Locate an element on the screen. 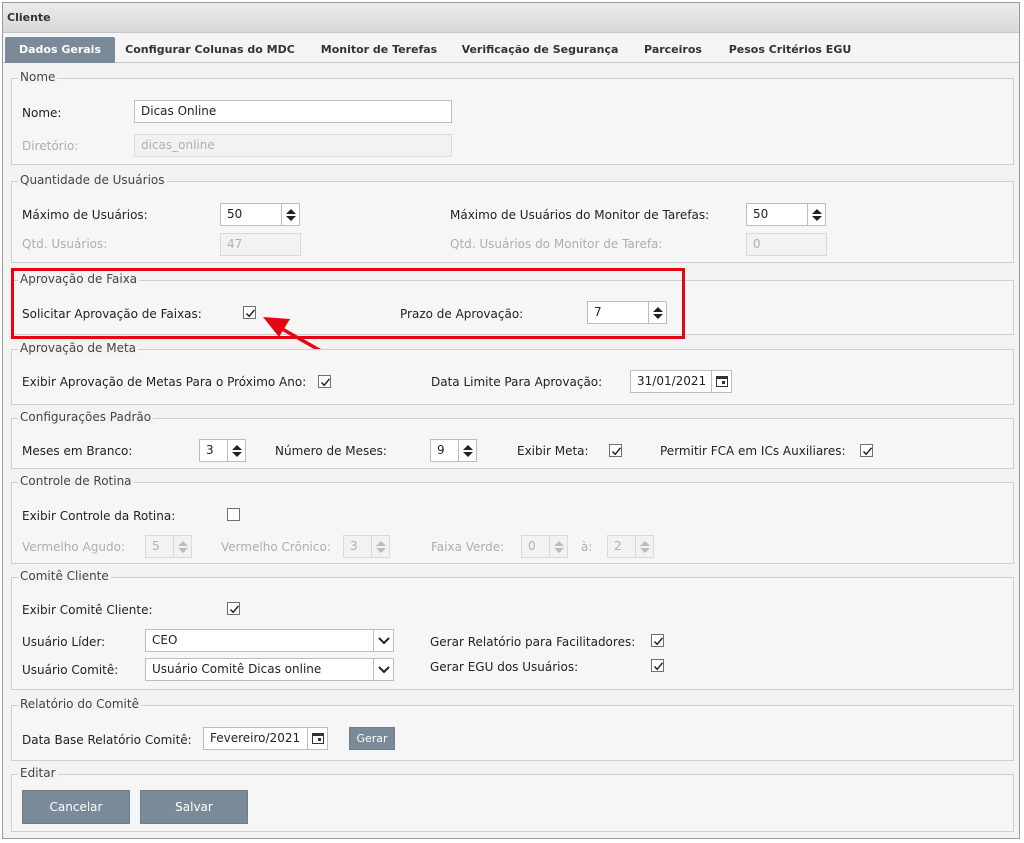  data-base-label: Data Base Relatório Comitê: is located at coordinates (107, 740).